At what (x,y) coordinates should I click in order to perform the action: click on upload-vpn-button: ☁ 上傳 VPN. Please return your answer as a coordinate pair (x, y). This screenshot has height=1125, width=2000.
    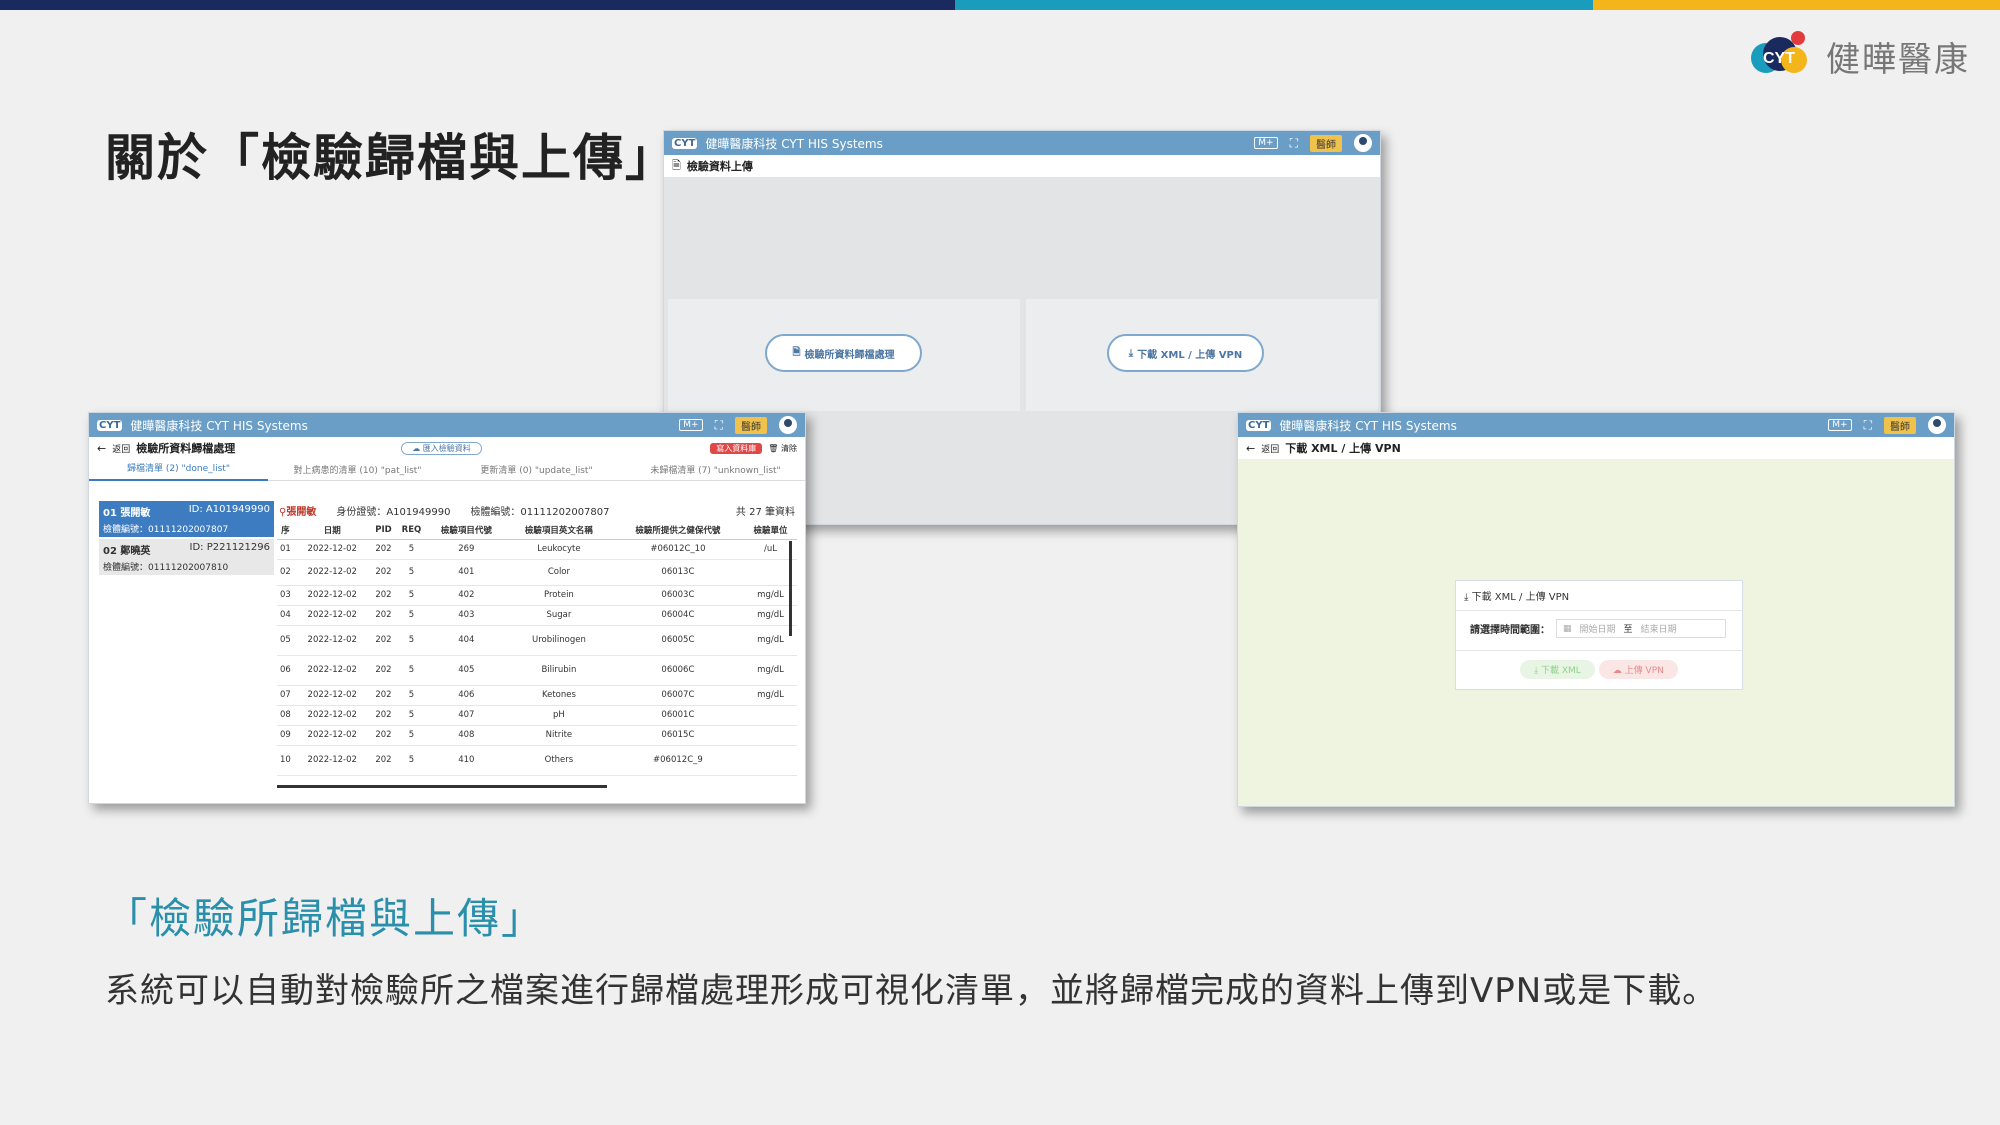
    Looking at the image, I should click on (1638, 669).